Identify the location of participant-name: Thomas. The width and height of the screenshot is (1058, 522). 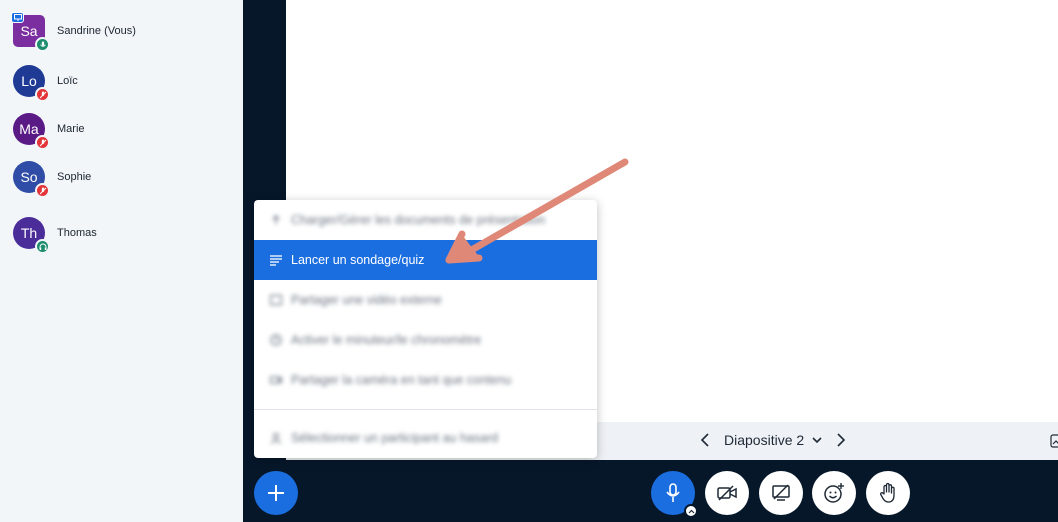
(77, 233).